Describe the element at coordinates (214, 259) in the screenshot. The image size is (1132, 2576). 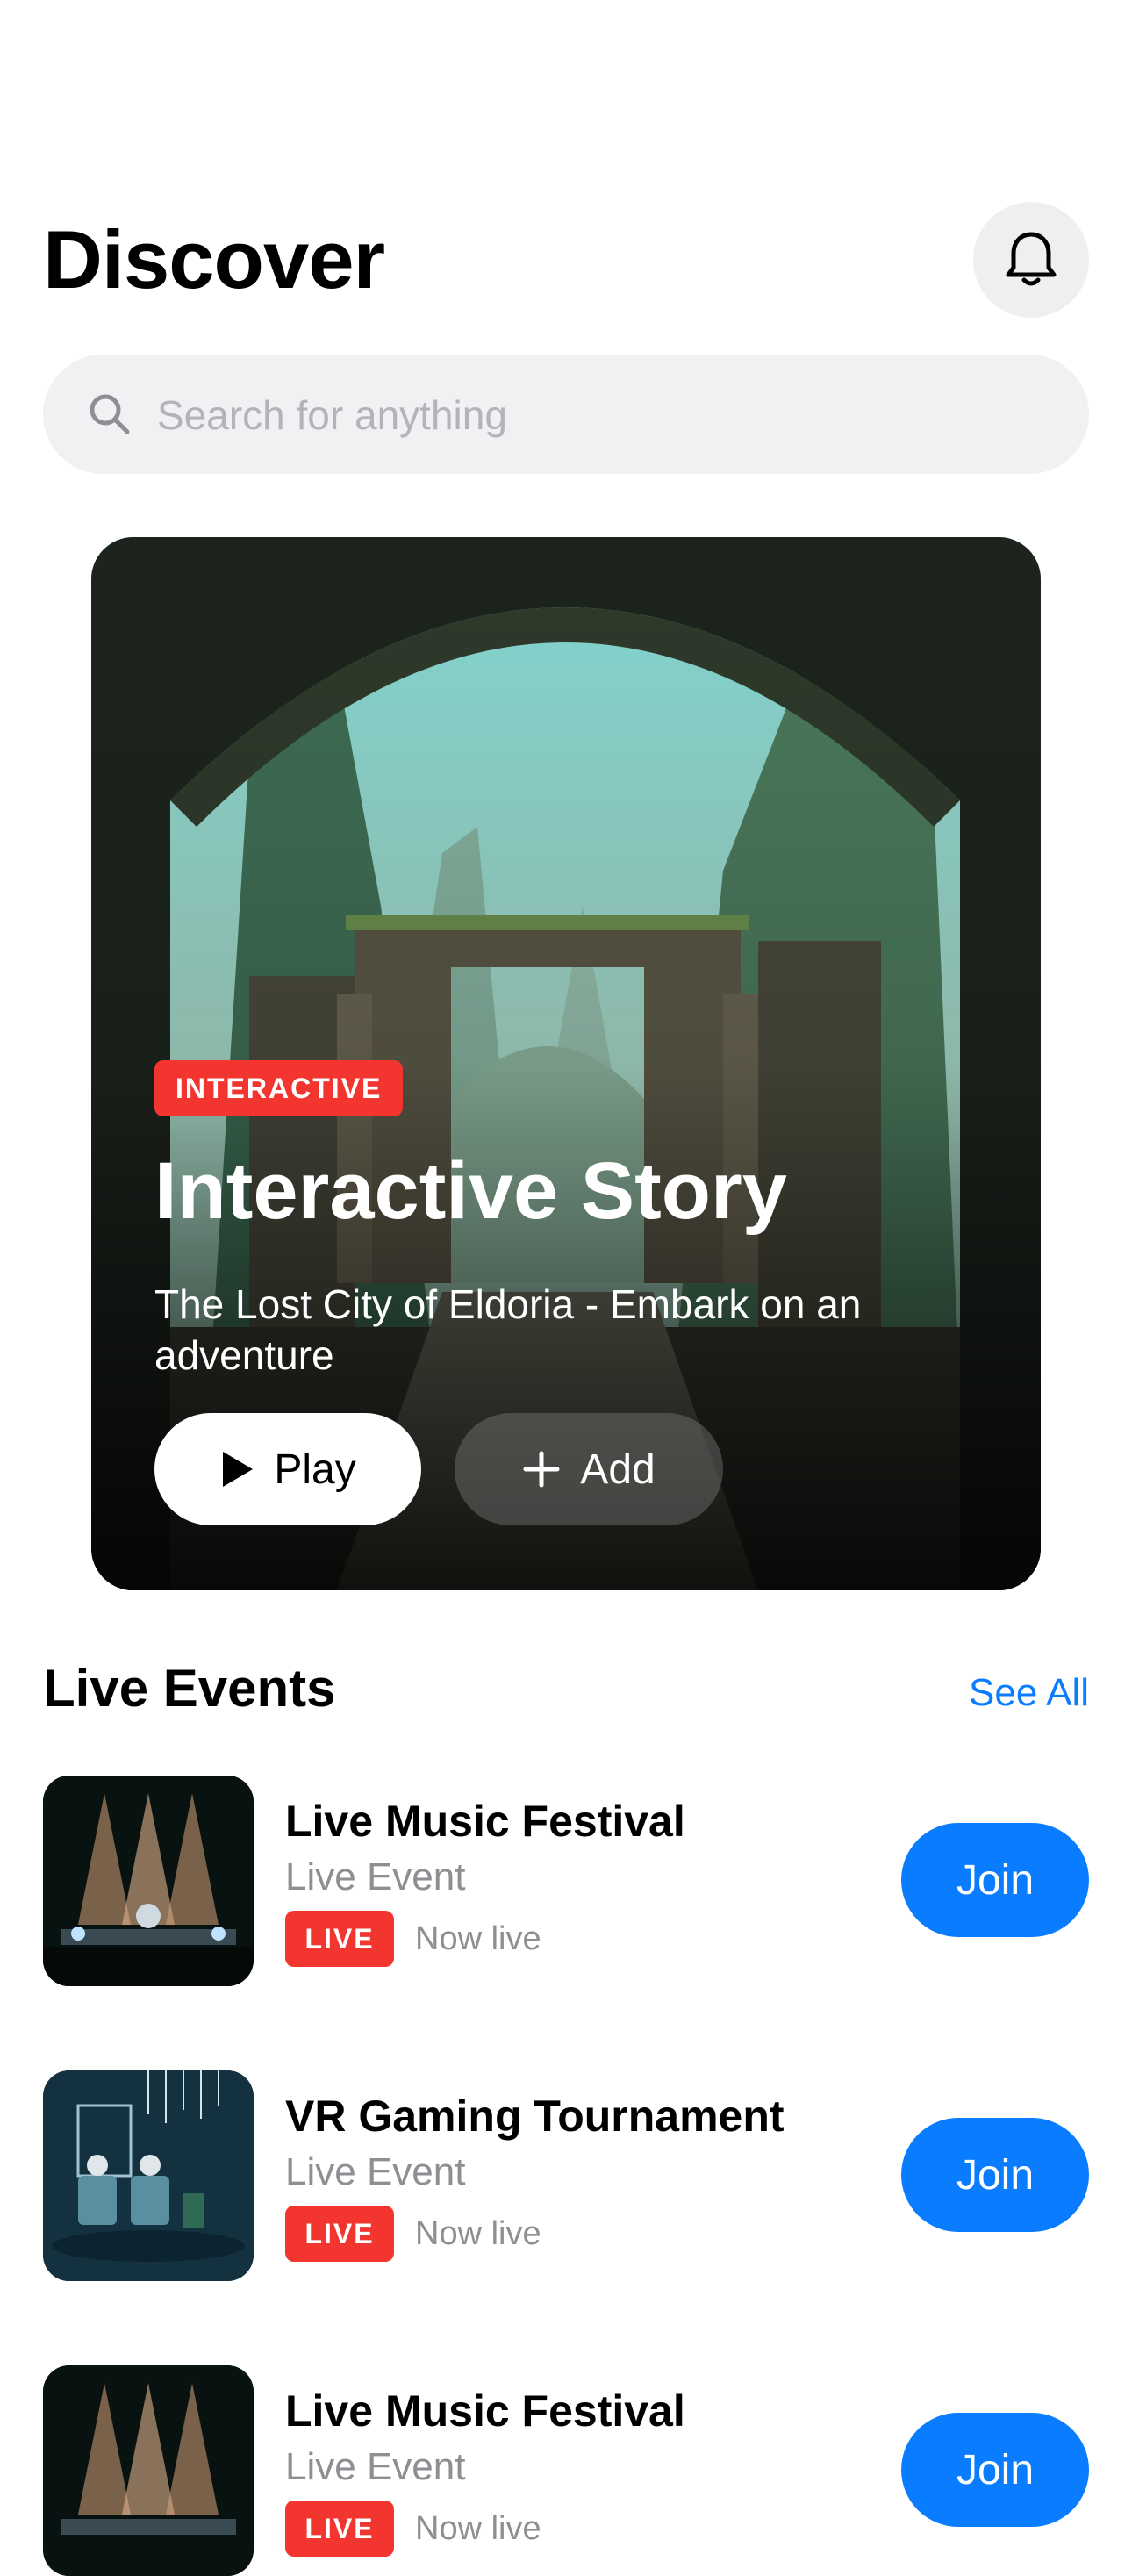
I see `page-title: Discover` at that location.